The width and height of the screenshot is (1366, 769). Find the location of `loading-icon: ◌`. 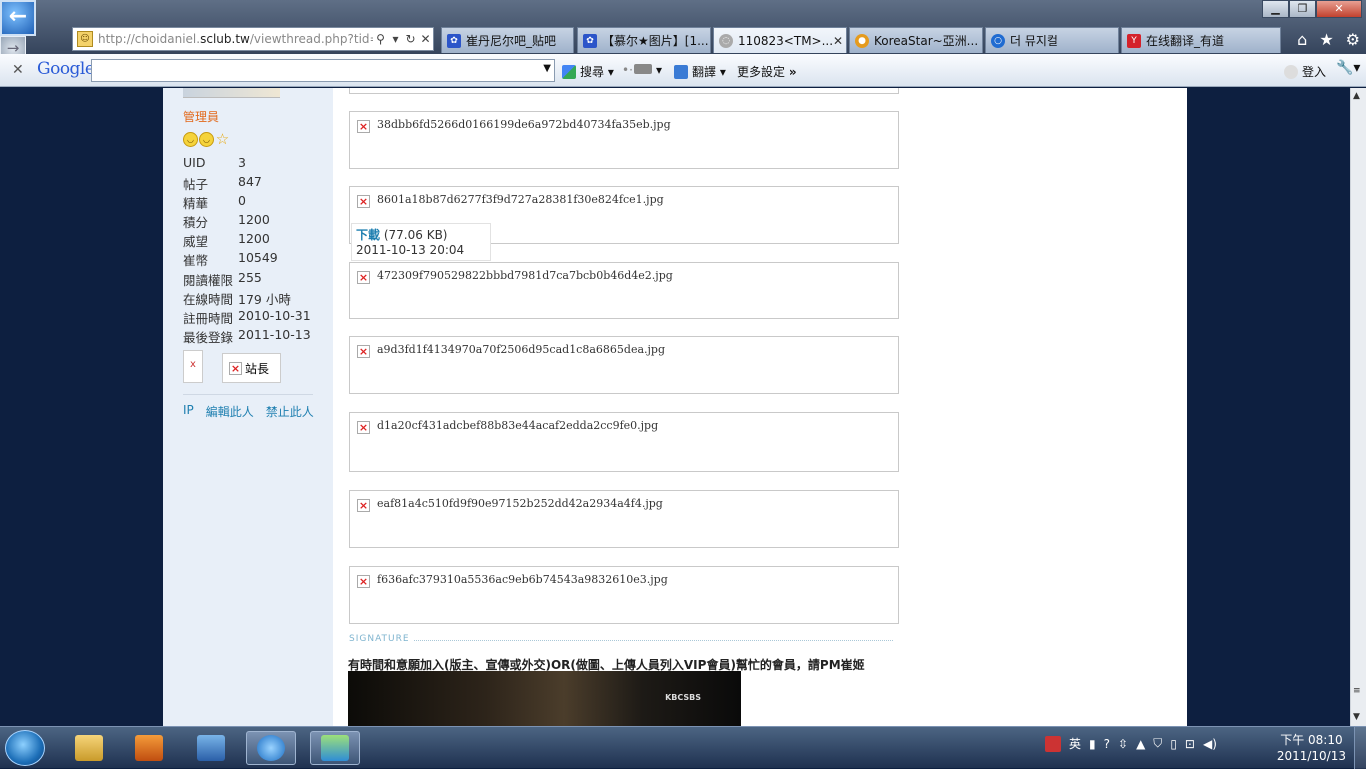

loading-icon: ◌ is located at coordinates (726, 40).